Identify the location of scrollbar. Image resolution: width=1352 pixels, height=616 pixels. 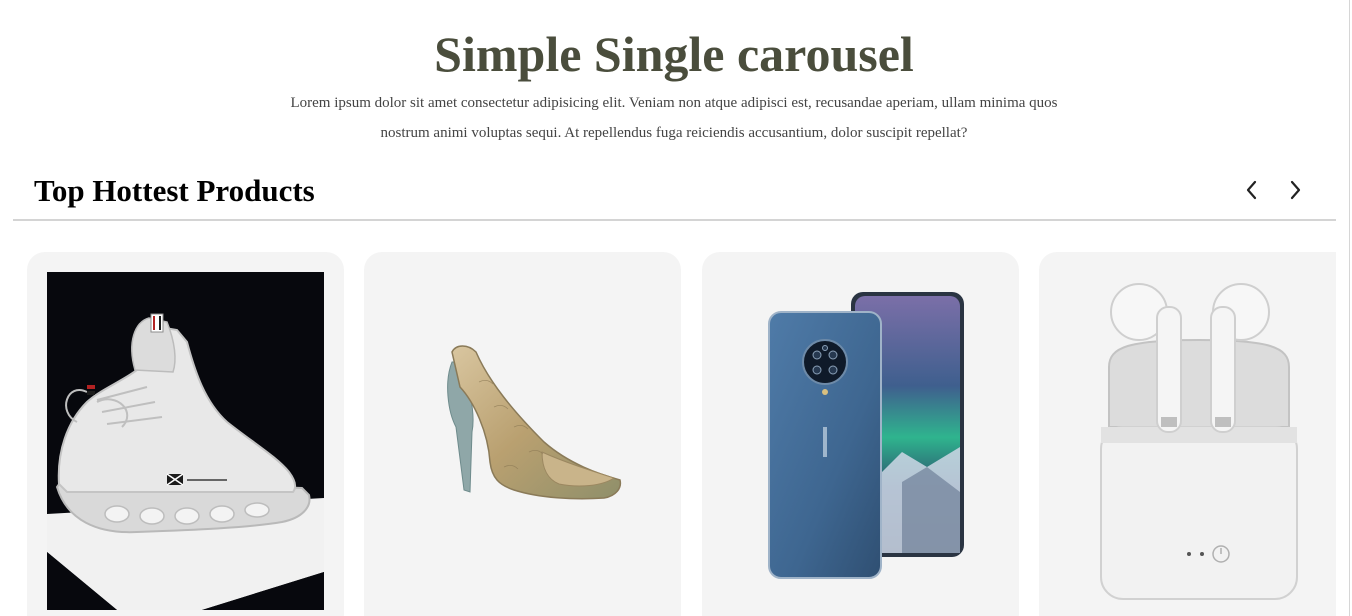
(1349, 308).